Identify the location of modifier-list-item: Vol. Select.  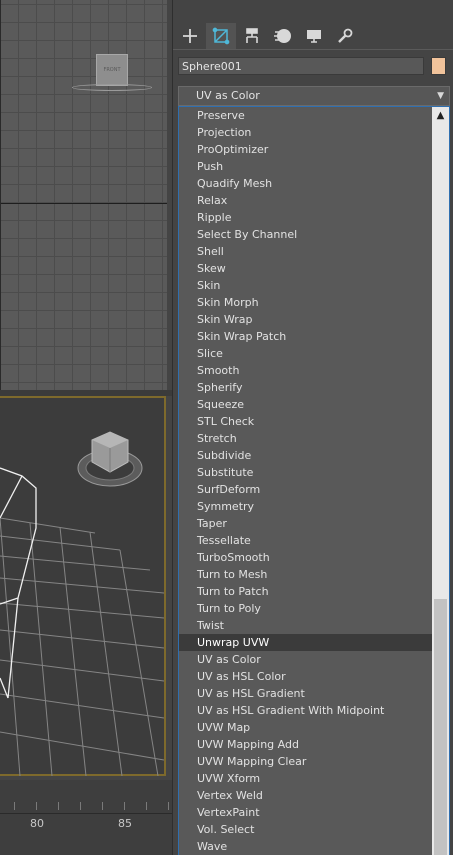
(305, 829).